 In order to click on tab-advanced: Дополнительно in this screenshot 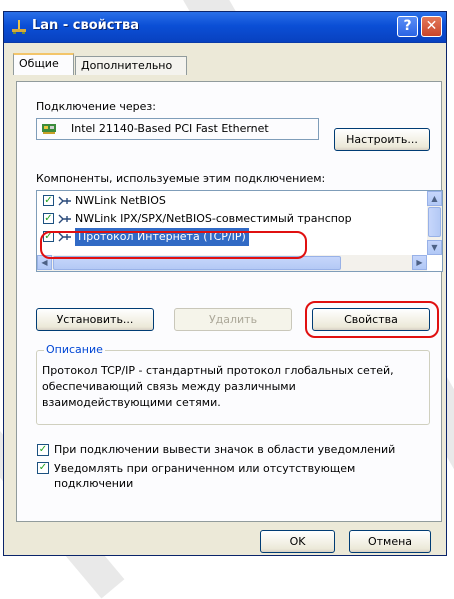, I will do `click(131, 65)`.